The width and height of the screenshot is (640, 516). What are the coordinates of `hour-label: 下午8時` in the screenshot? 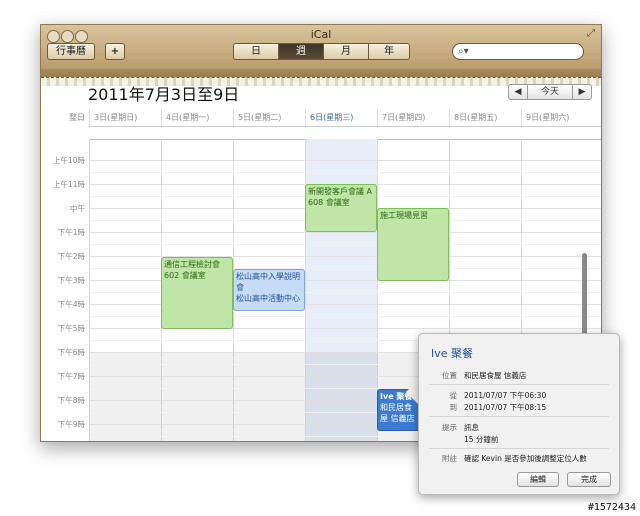 It's located at (71, 400).